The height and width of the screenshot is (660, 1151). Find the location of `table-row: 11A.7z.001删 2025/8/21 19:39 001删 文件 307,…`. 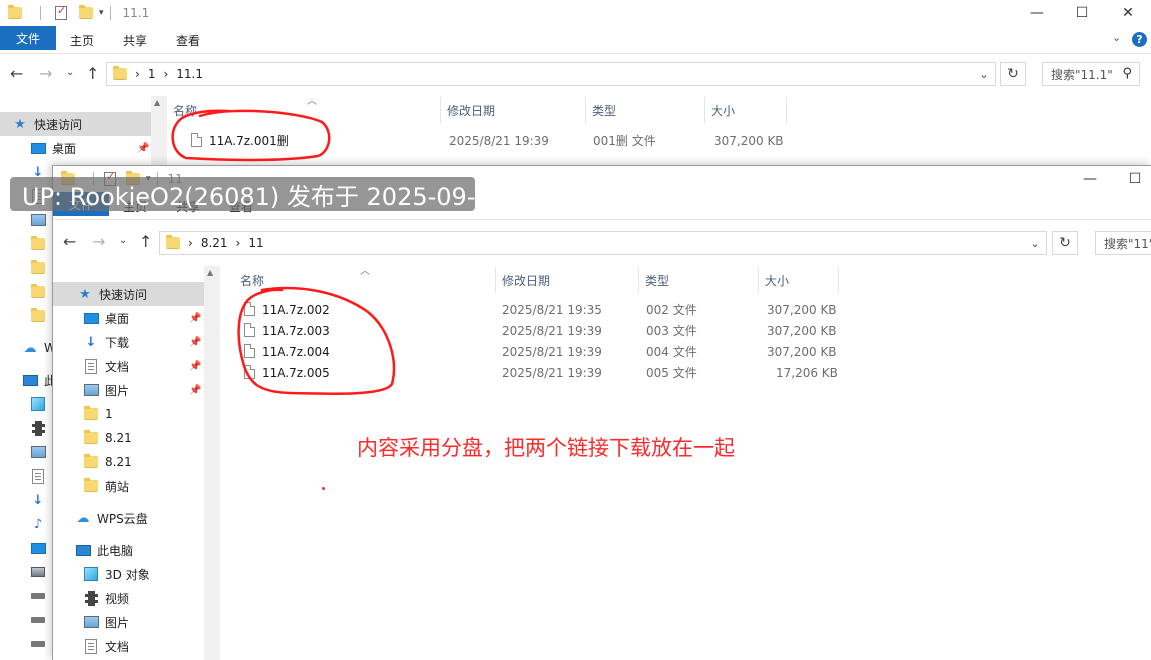

table-row: 11A.7z.001删 2025/8/21 19:39 001删 文件 307,… is located at coordinates (517, 140).